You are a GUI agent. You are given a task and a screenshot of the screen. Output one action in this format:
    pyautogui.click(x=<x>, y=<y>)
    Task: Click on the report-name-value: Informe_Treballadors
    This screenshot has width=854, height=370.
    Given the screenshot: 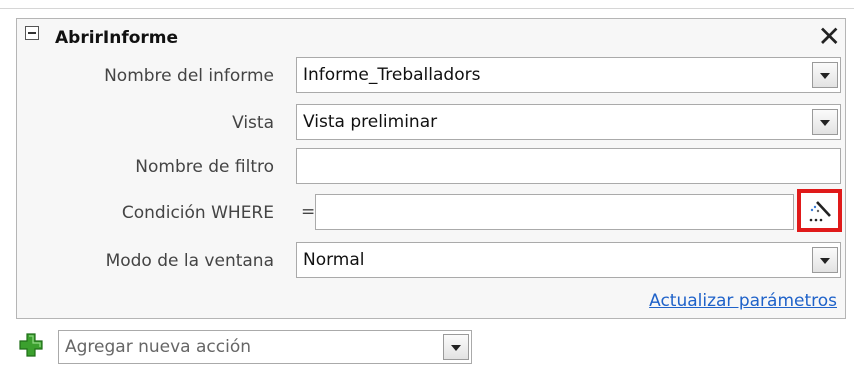 What is the action you would take?
    pyautogui.click(x=392, y=75)
    